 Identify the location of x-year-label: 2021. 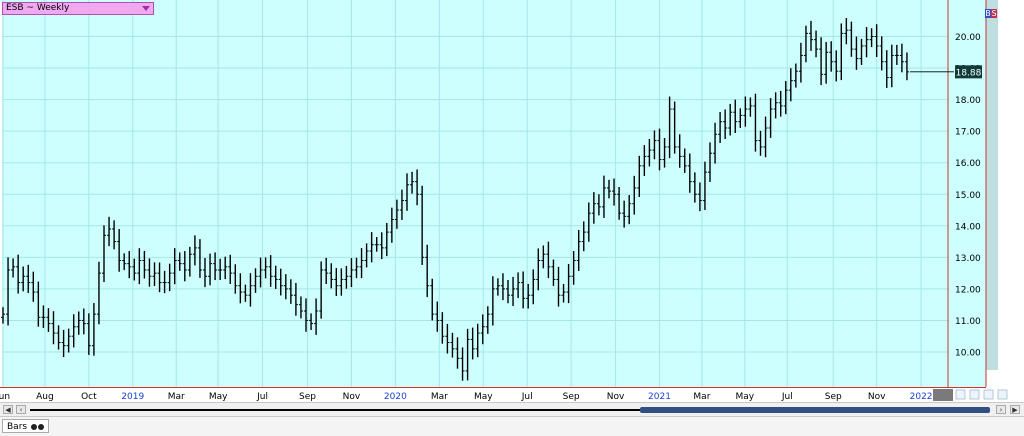
(659, 397).